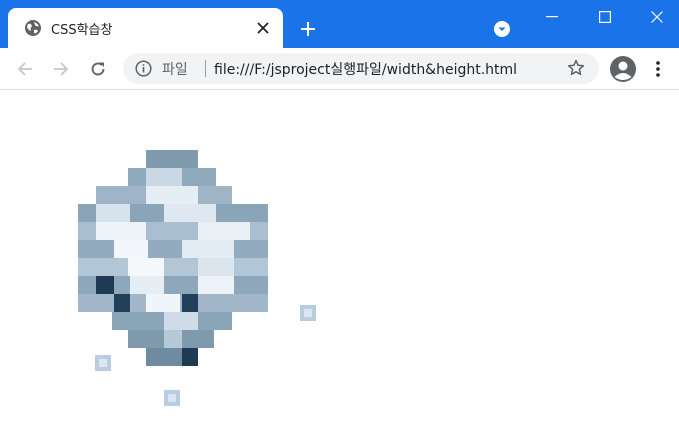 The image size is (679, 439). What do you see at coordinates (61, 69) in the screenshot?
I see `forward-arrow-icon` at bounding box center [61, 69].